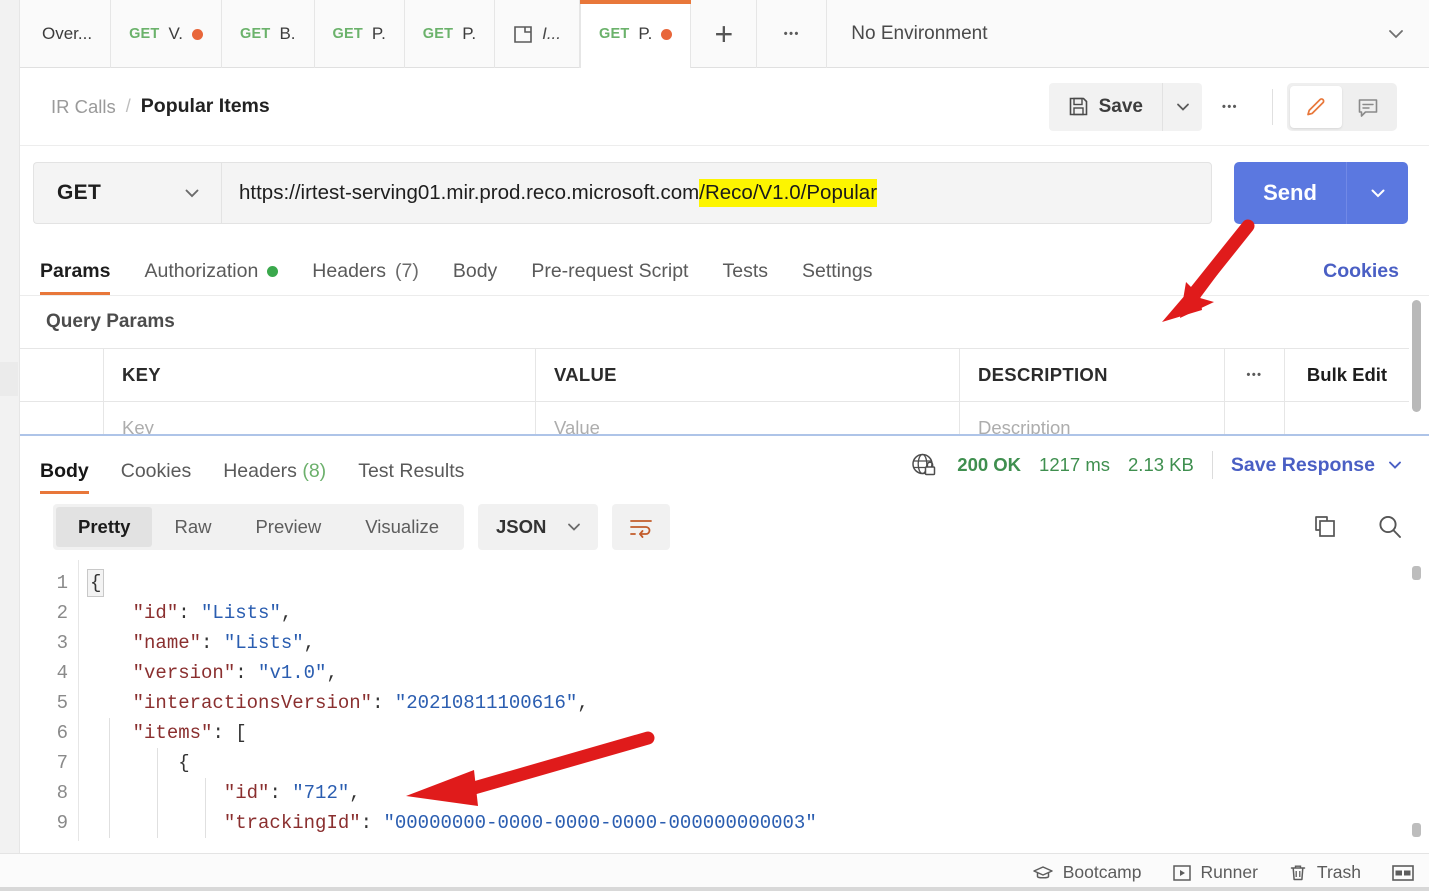  What do you see at coordinates (1092, 375) in the screenshot?
I see `column-header-description: DESCRIPTION` at bounding box center [1092, 375].